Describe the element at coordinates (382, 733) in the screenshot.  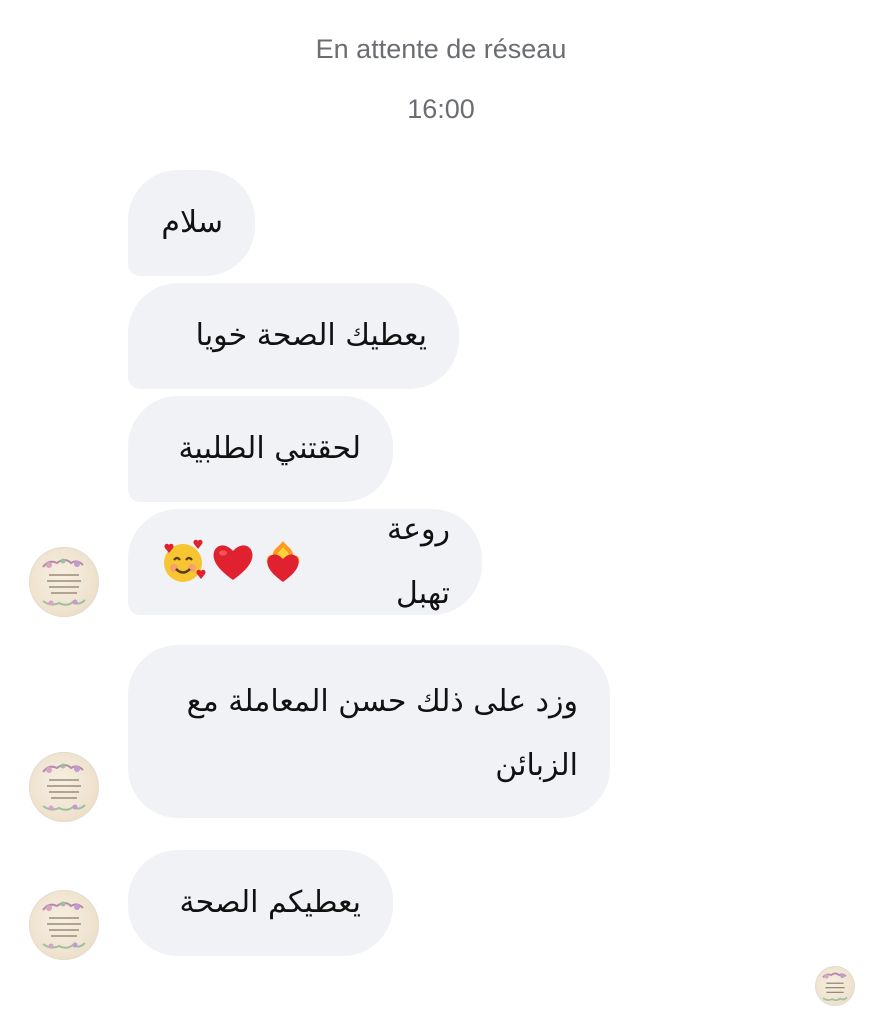
I see `message-text: وزد على ذلك حسن المعاملة مع الزبائن` at that location.